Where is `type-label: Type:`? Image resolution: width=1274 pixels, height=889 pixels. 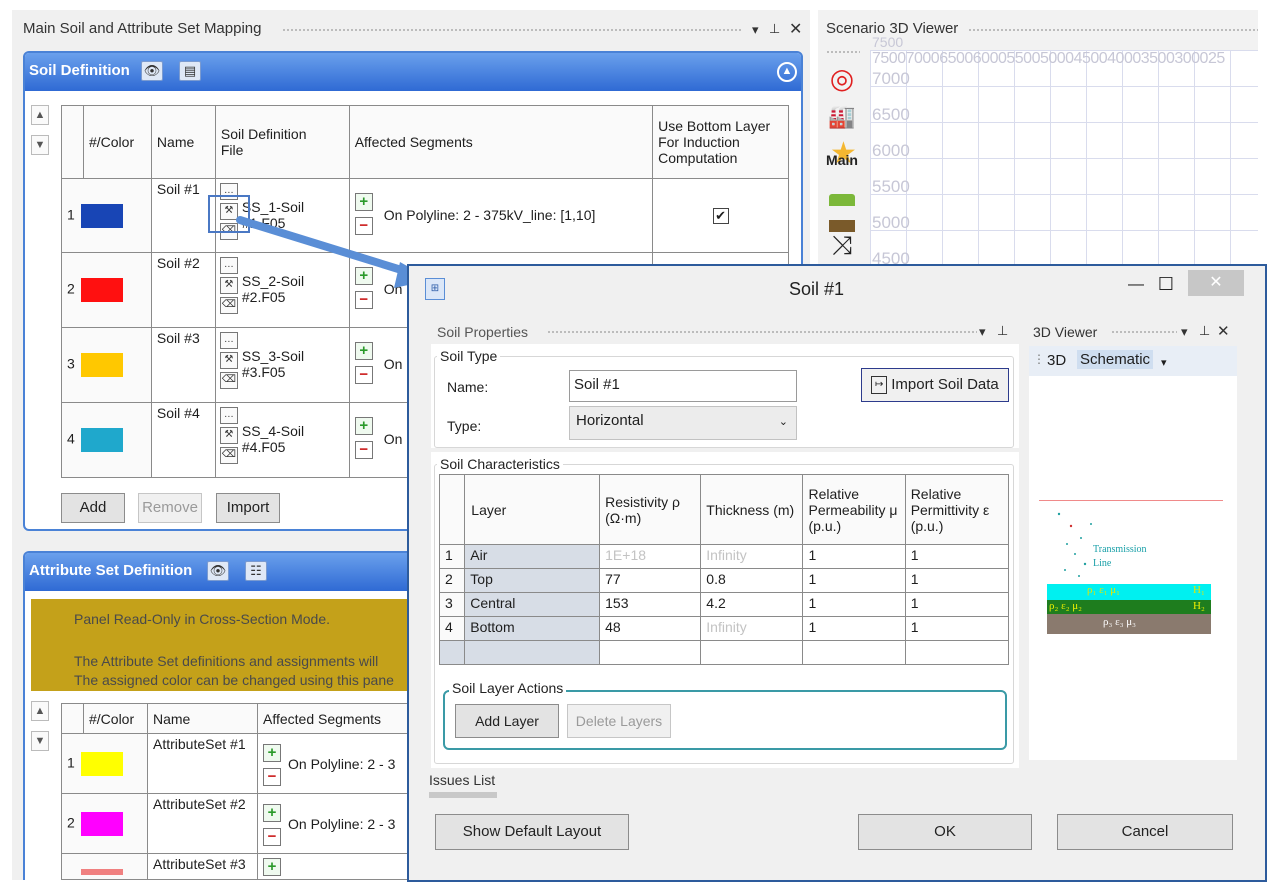
type-label: Type: is located at coordinates (464, 426).